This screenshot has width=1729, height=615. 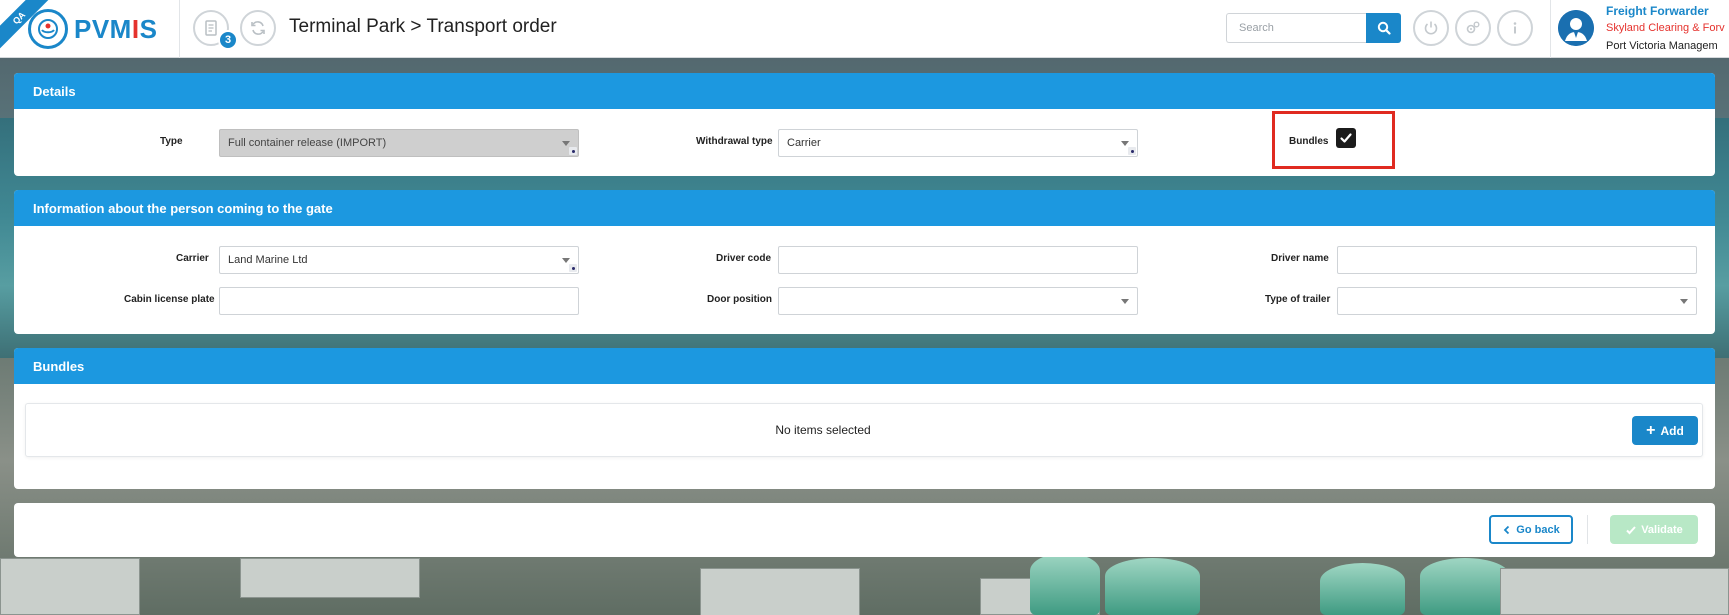 What do you see at coordinates (864, 91) in the screenshot?
I see `details-panel-title: Details` at bounding box center [864, 91].